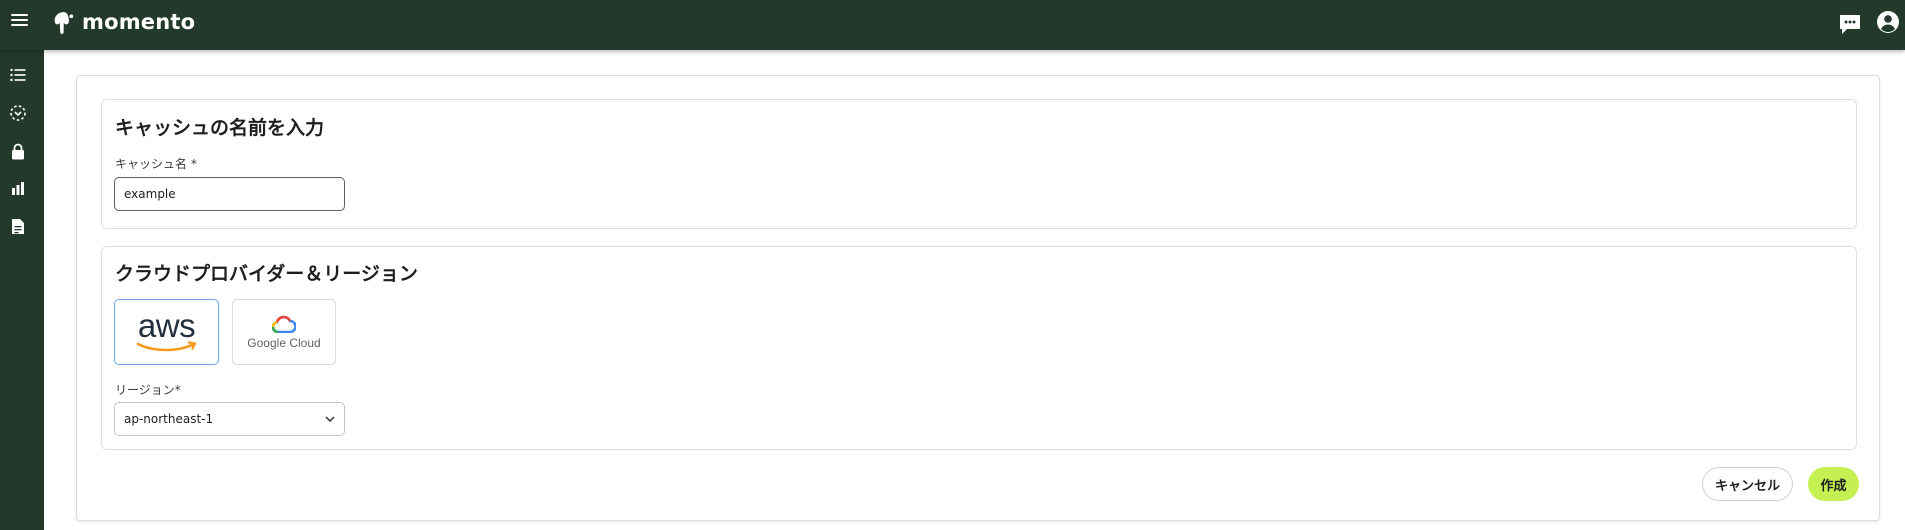  Describe the element at coordinates (169, 419) in the screenshot. I see `region-select-value: ap-northeast-1` at that location.